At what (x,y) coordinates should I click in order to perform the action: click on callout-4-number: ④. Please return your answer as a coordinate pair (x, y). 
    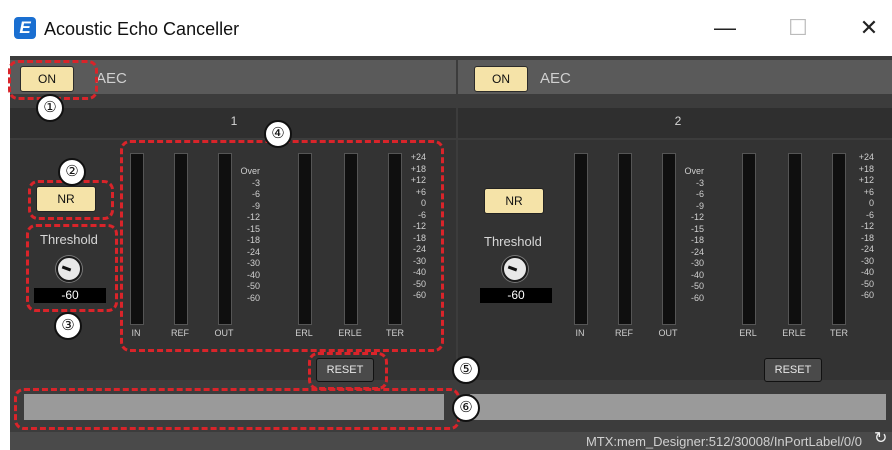
    Looking at the image, I should click on (278, 134).